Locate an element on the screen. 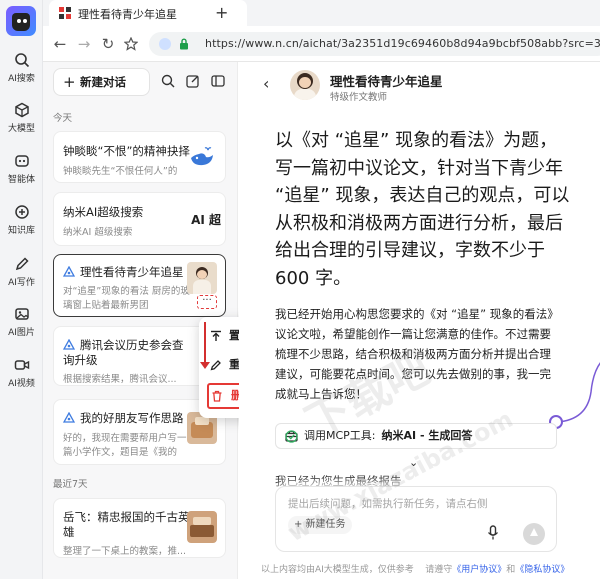 The image size is (600, 579). expand-chevron-icon: ⌄ is located at coordinates (413, 462).